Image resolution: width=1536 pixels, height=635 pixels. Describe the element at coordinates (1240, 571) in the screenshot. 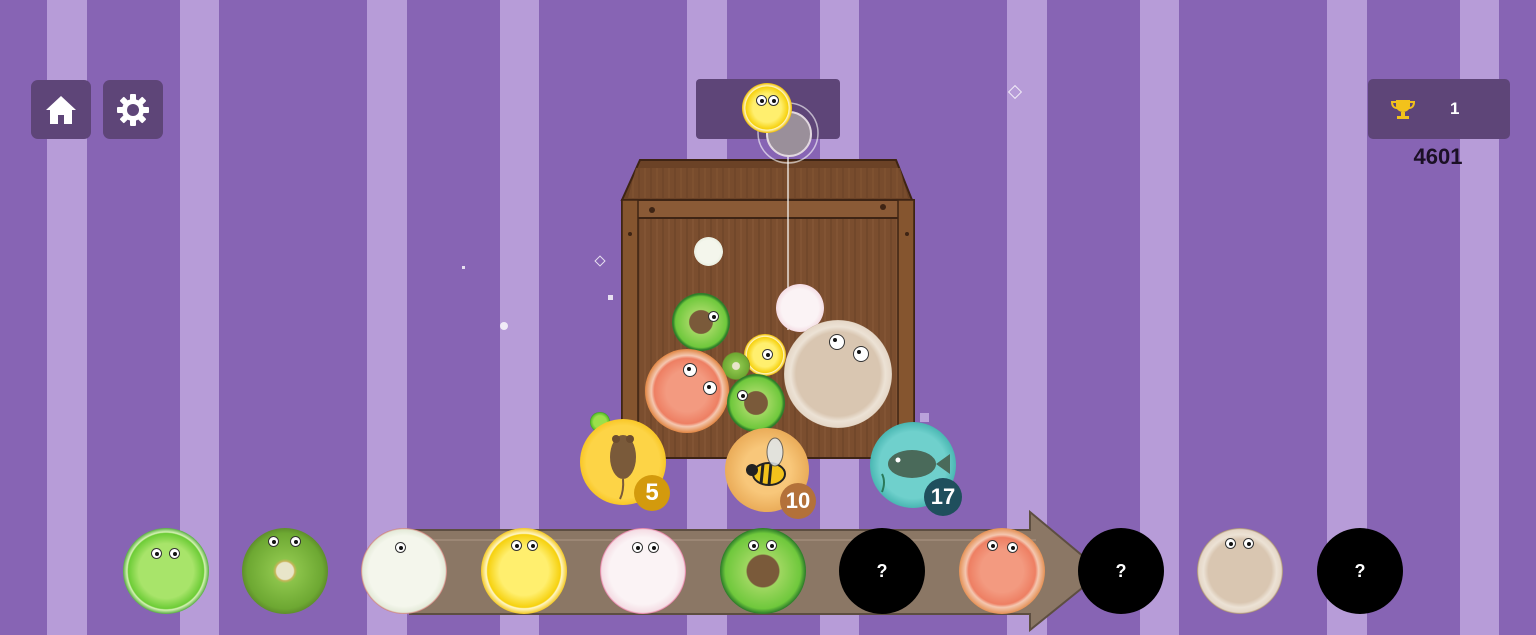

I see `evolution-coconut` at that location.